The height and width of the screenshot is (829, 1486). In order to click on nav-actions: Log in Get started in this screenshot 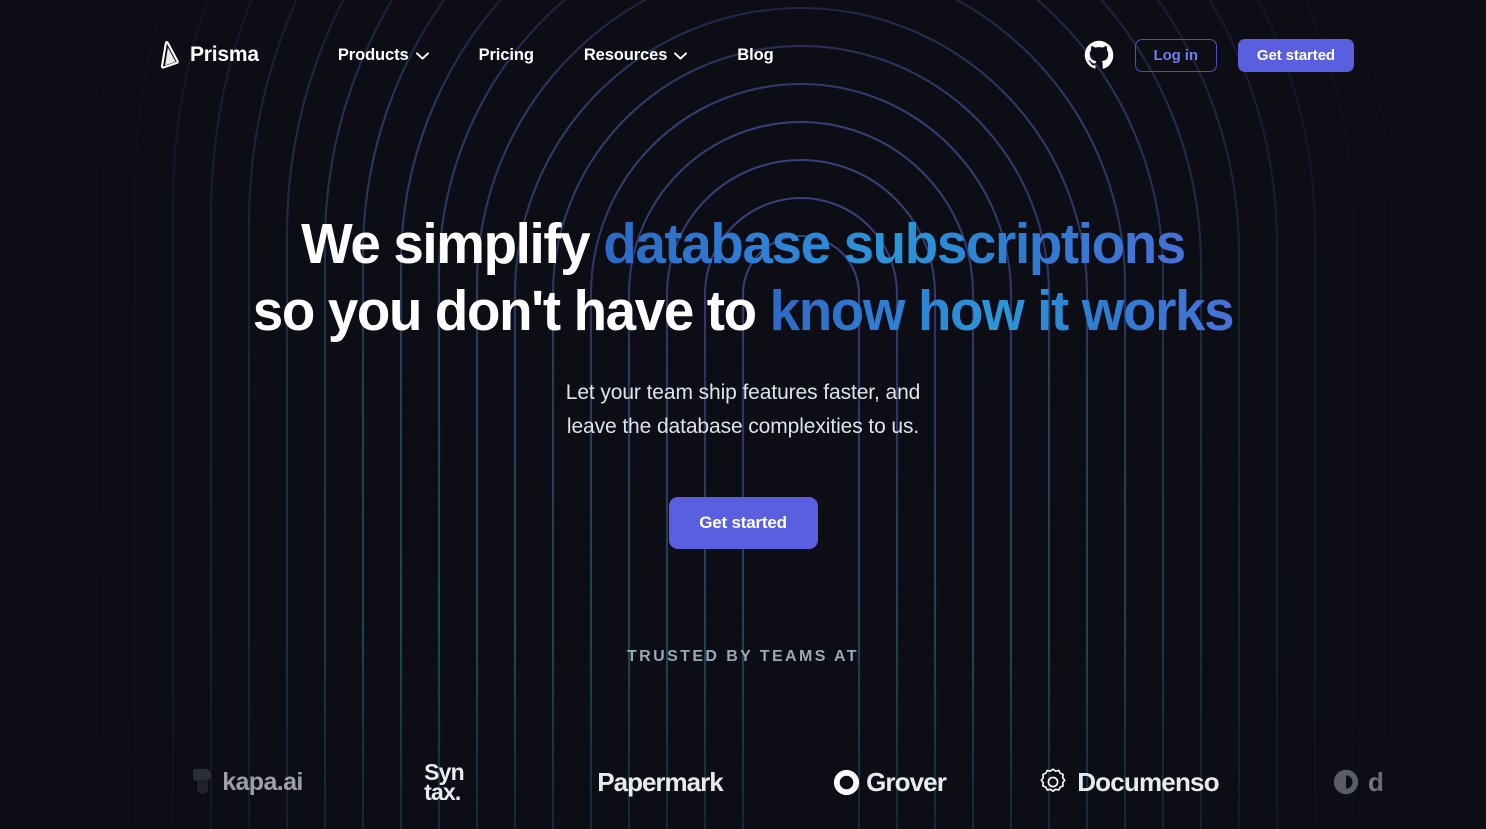, I will do `click(1219, 55)`.